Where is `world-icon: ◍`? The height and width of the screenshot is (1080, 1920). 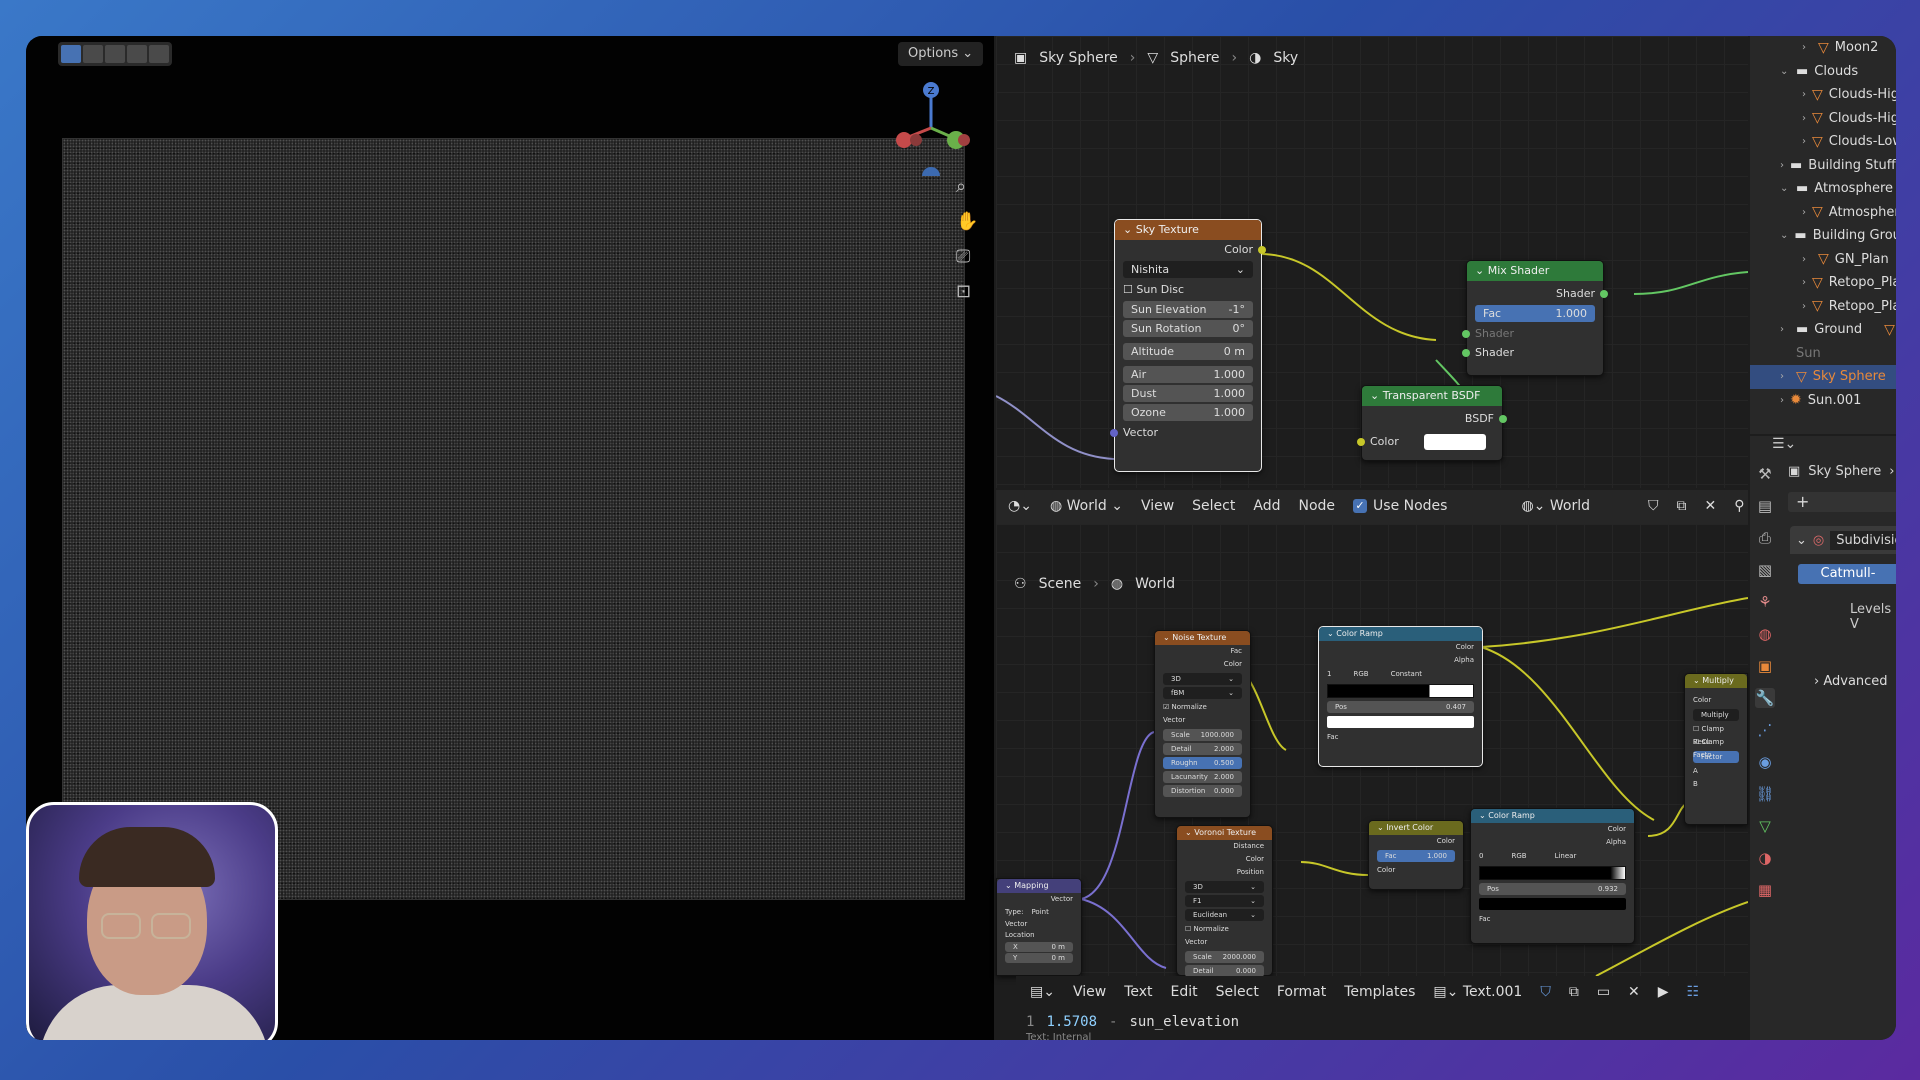 world-icon: ◍ is located at coordinates (1765, 634).